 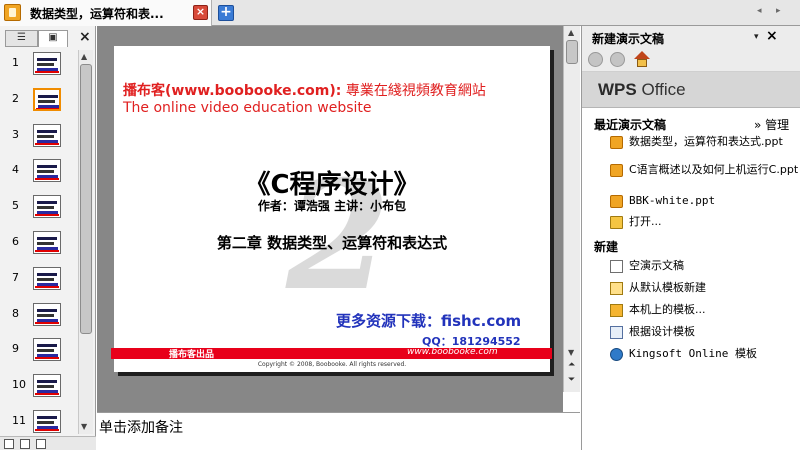 I want to click on slide-thumbnail-row: 1, so click(x=39, y=65).